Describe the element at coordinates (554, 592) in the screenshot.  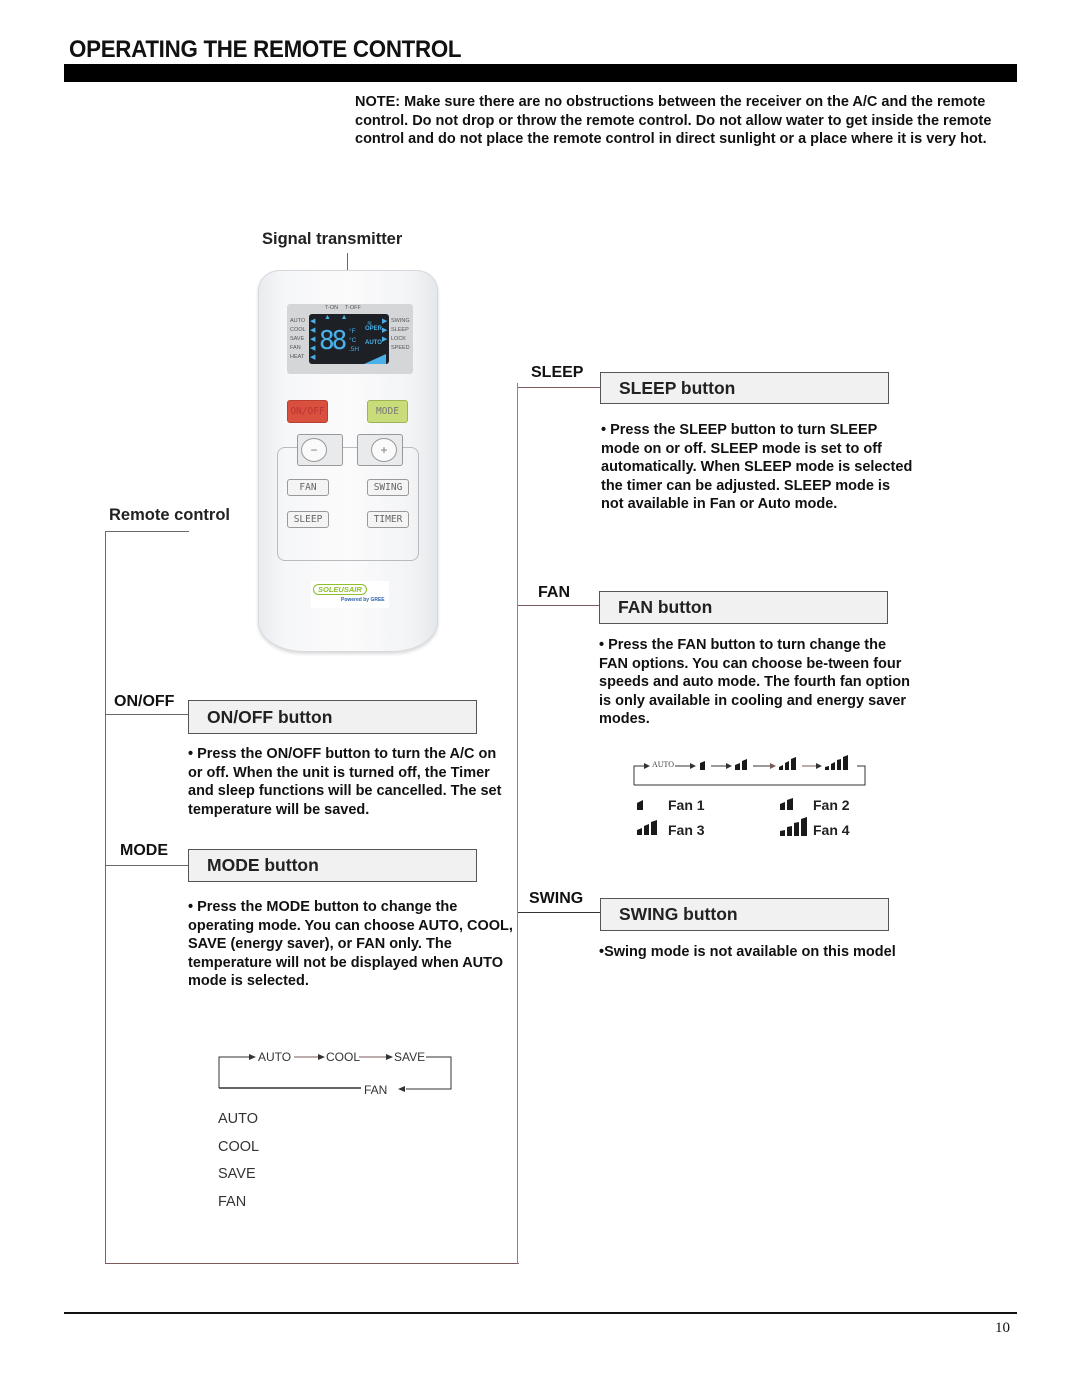
I see `fan-section-label: FAN` at that location.